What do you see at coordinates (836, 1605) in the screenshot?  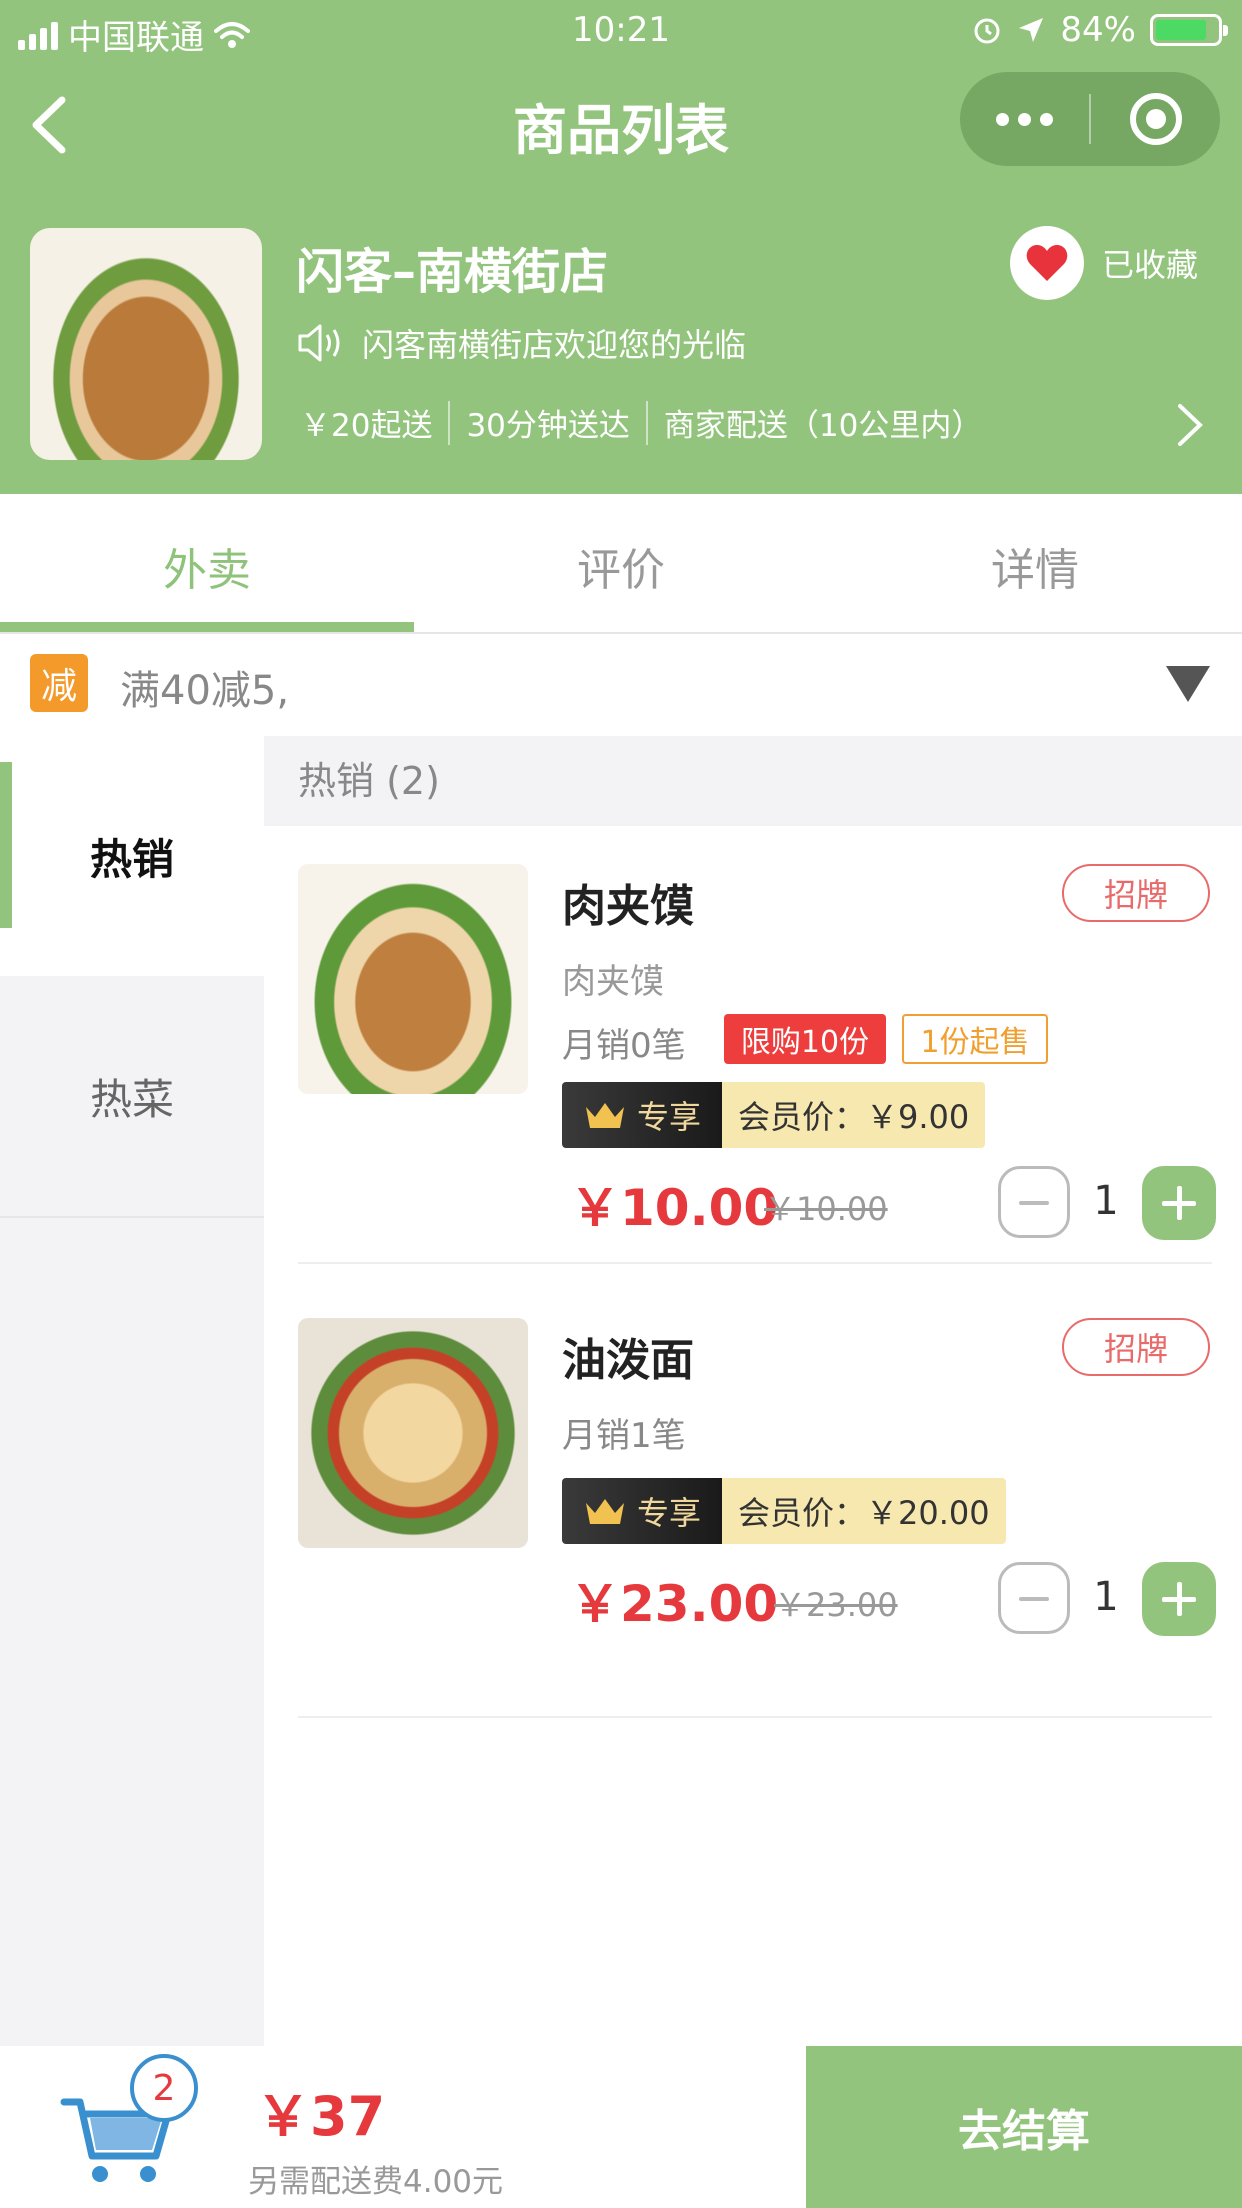 I see `original-price: ￥23.00` at bounding box center [836, 1605].